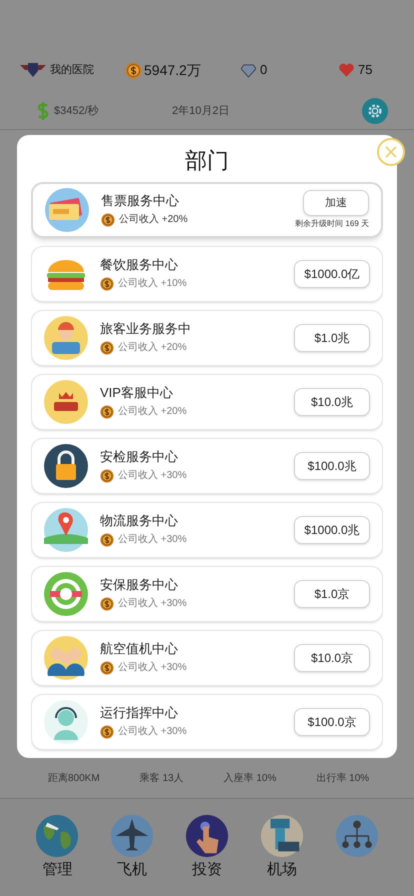 This screenshot has width=414, height=896. What do you see at coordinates (139, 265) in the screenshot?
I see `department-name: 餐饮服务中心` at bounding box center [139, 265].